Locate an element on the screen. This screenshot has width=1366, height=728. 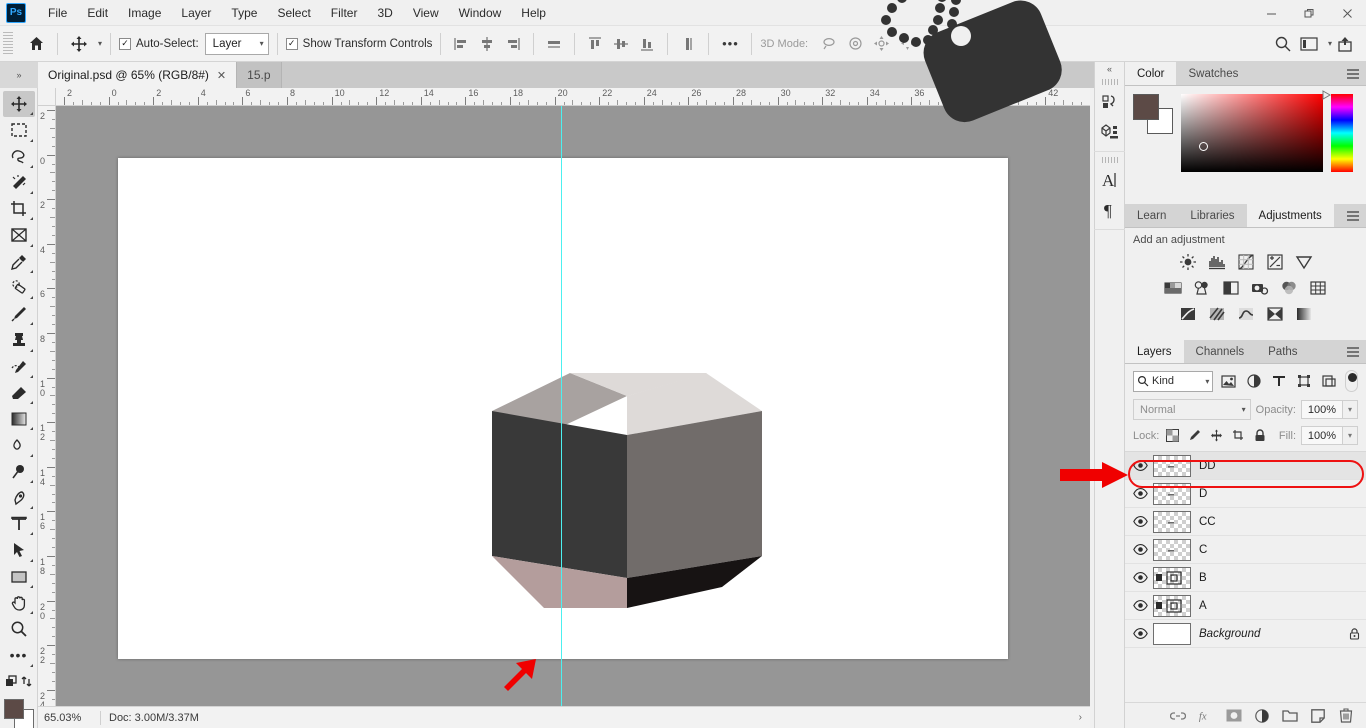
tab-layers: Layers is located at coordinates (1154, 351).